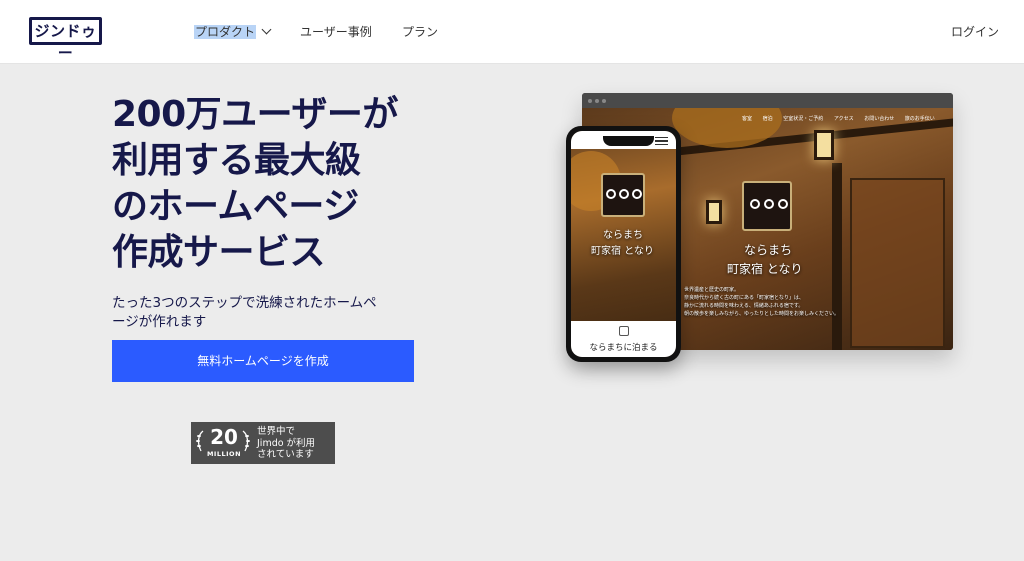 This screenshot has height=561, width=1024. Describe the element at coordinates (285, 454) in the screenshot. I see `badge-text-line: されています` at that location.